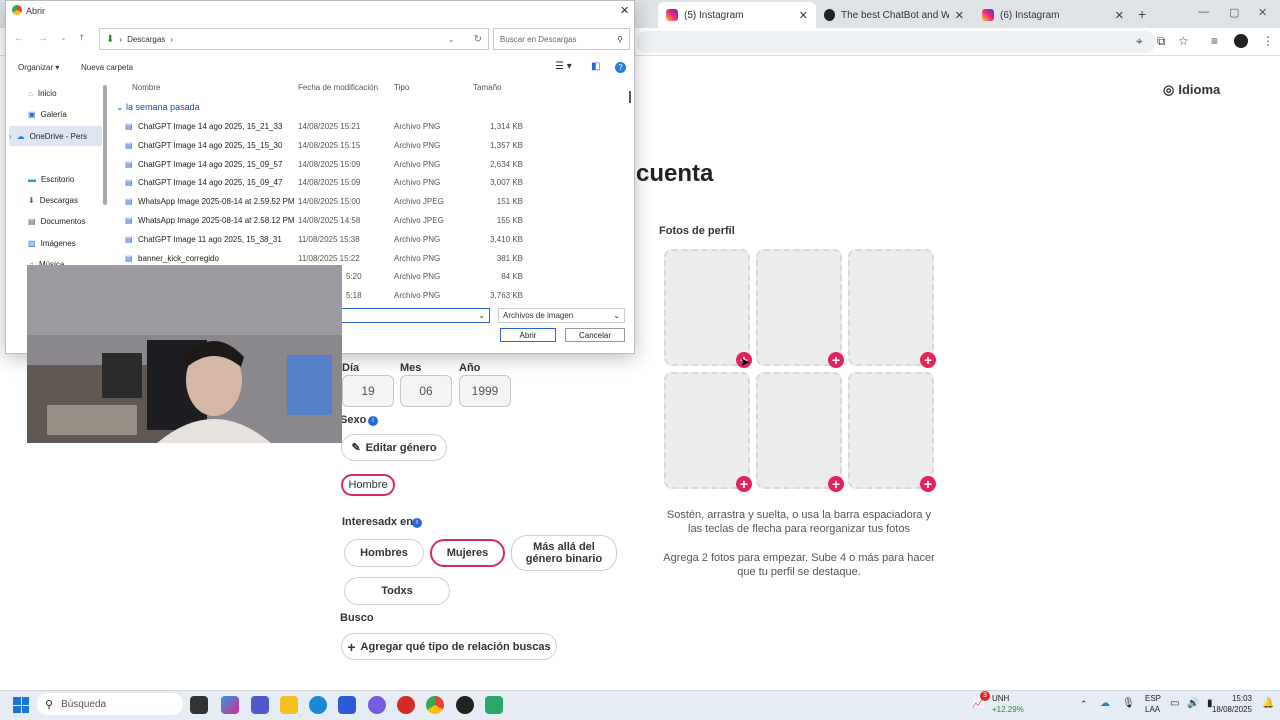  Describe the element at coordinates (81, 37) in the screenshot. I see `up-icon: ↑` at that location.